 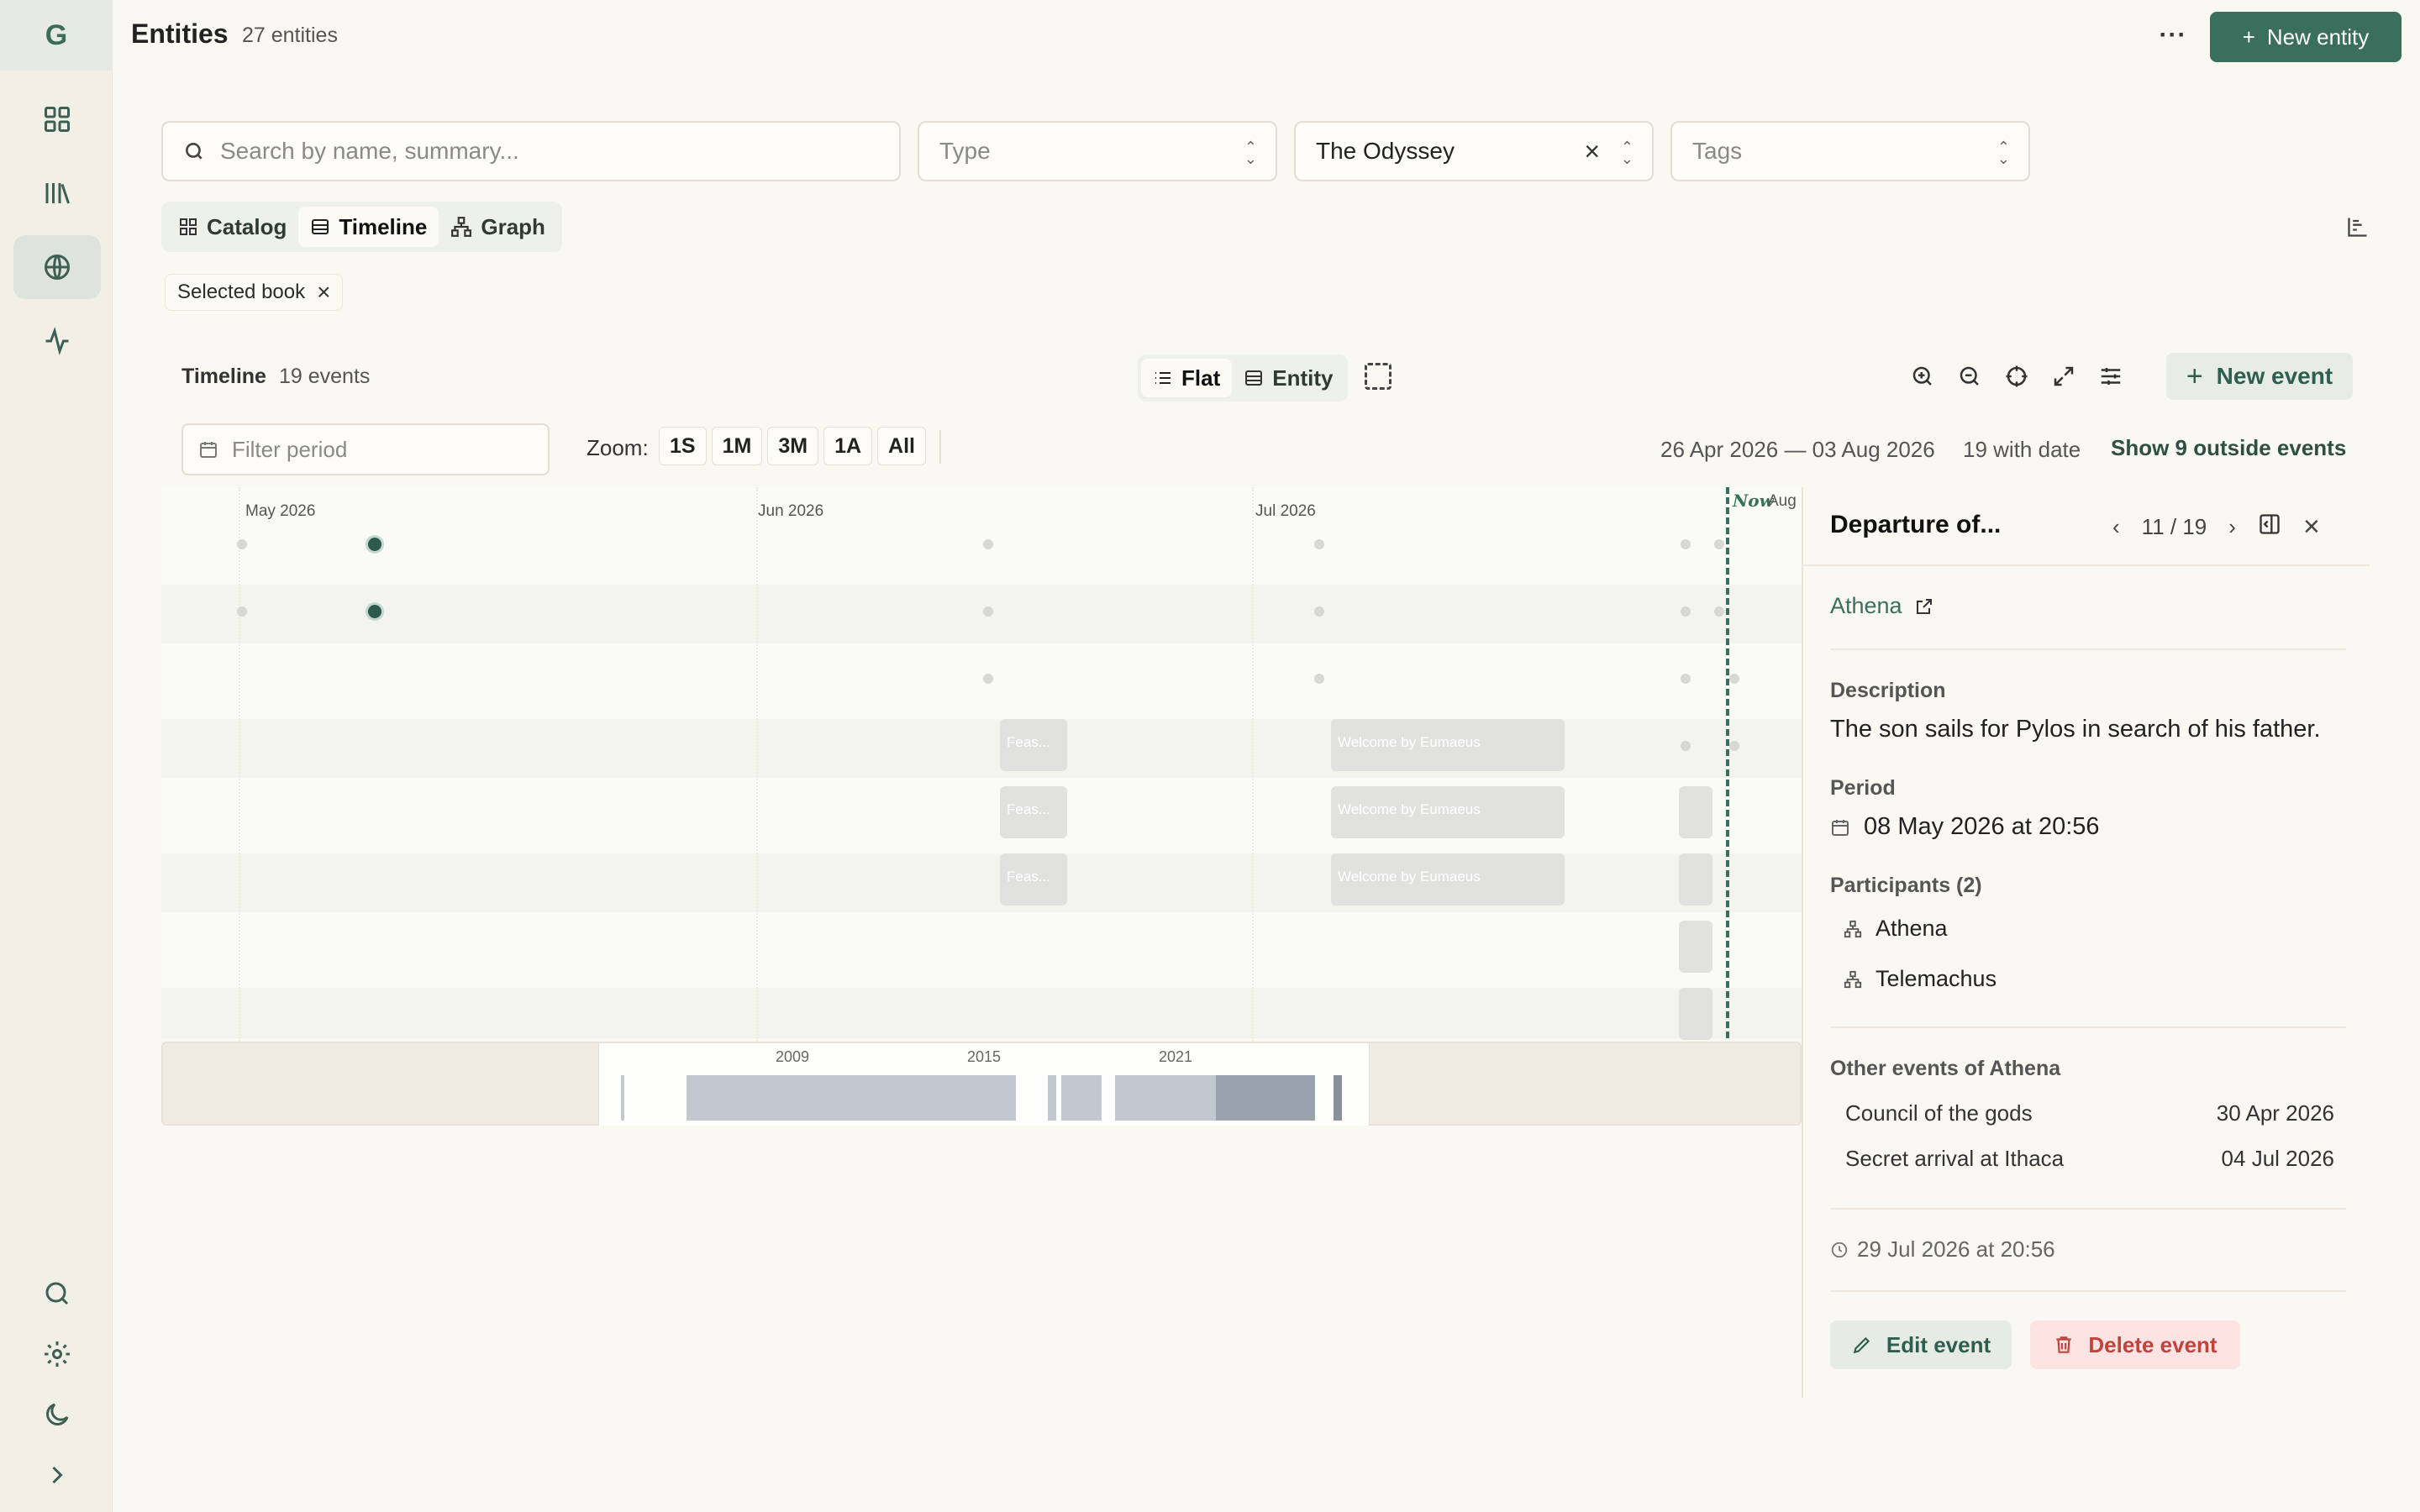 What do you see at coordinates (1288, 378) in the screenshot?
I see `tab-entity: Entity` at bounding box center [1288, 378].